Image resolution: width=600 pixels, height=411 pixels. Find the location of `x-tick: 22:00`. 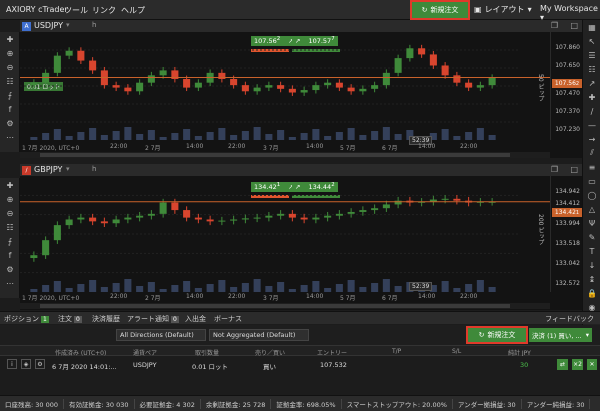

x-tick: 22:00 is located at coordinates (237, 146).